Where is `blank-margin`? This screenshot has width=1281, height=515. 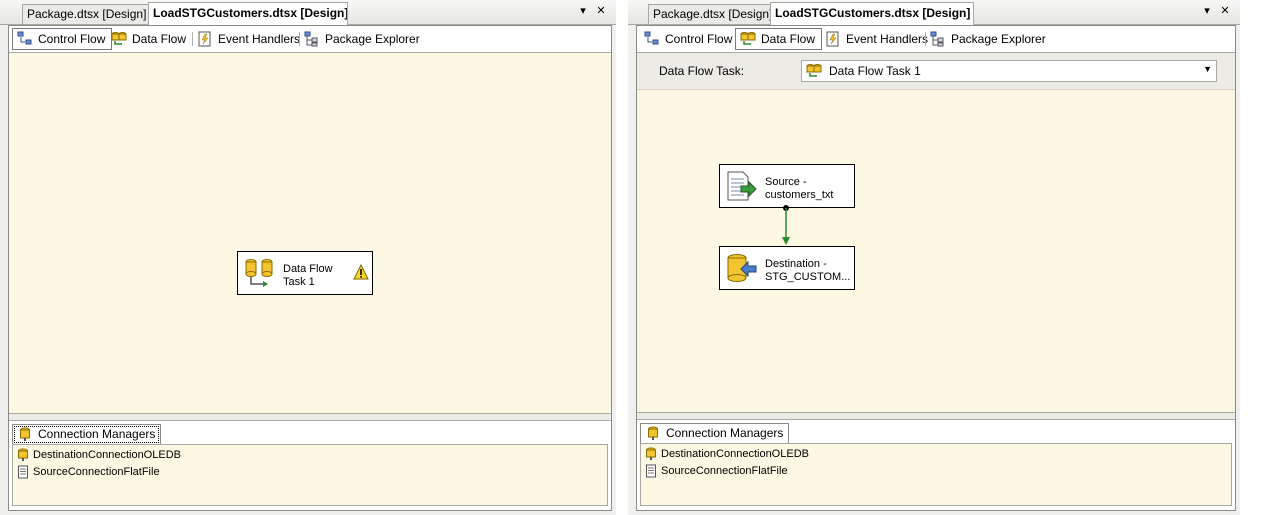
blank-margin is located at coordinates (1260, 257).